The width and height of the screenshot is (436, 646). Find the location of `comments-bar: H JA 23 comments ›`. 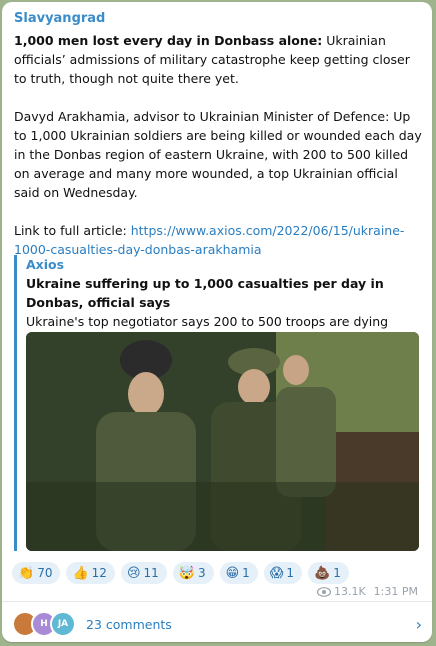

comments-bar: H JA 23 comments › is located at coordinates (217, 624).